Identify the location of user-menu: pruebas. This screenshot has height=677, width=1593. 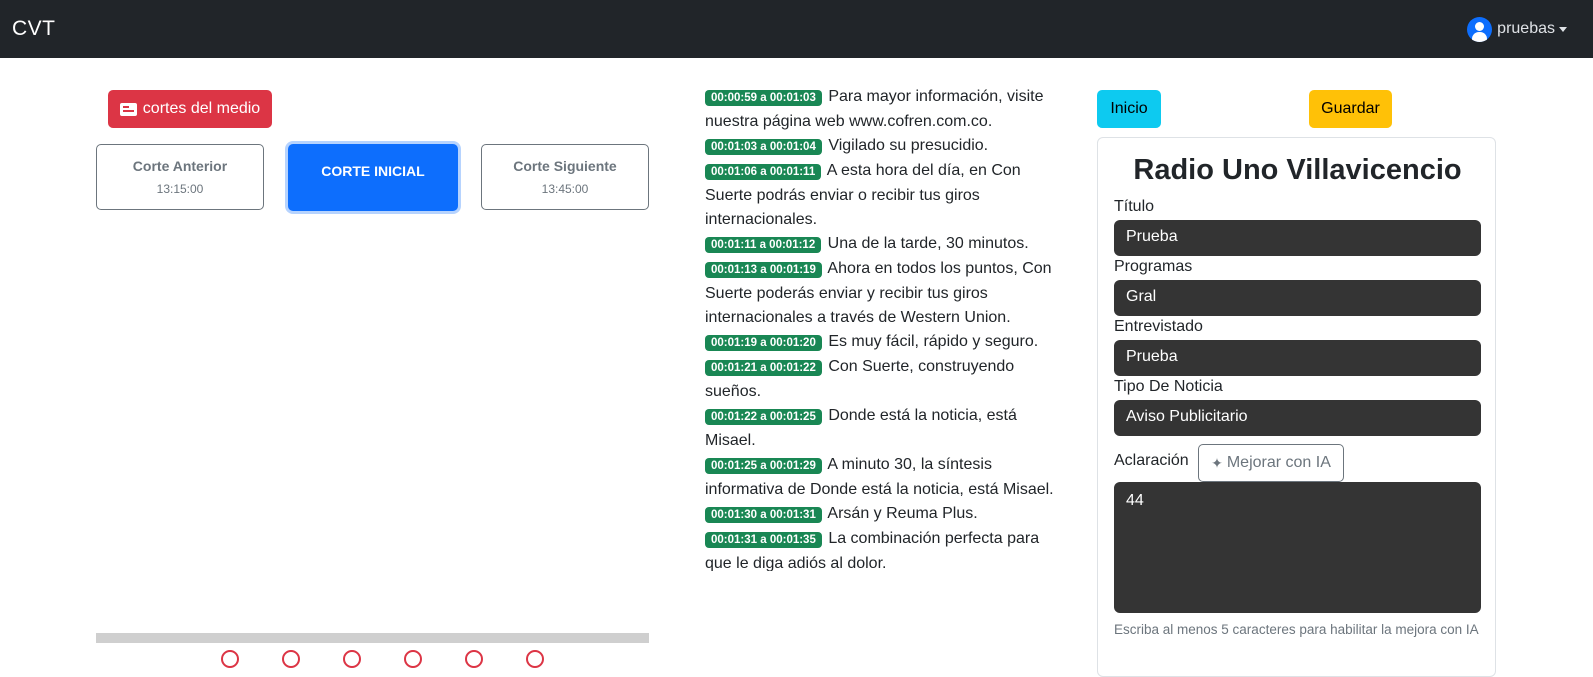
(1517, 29).